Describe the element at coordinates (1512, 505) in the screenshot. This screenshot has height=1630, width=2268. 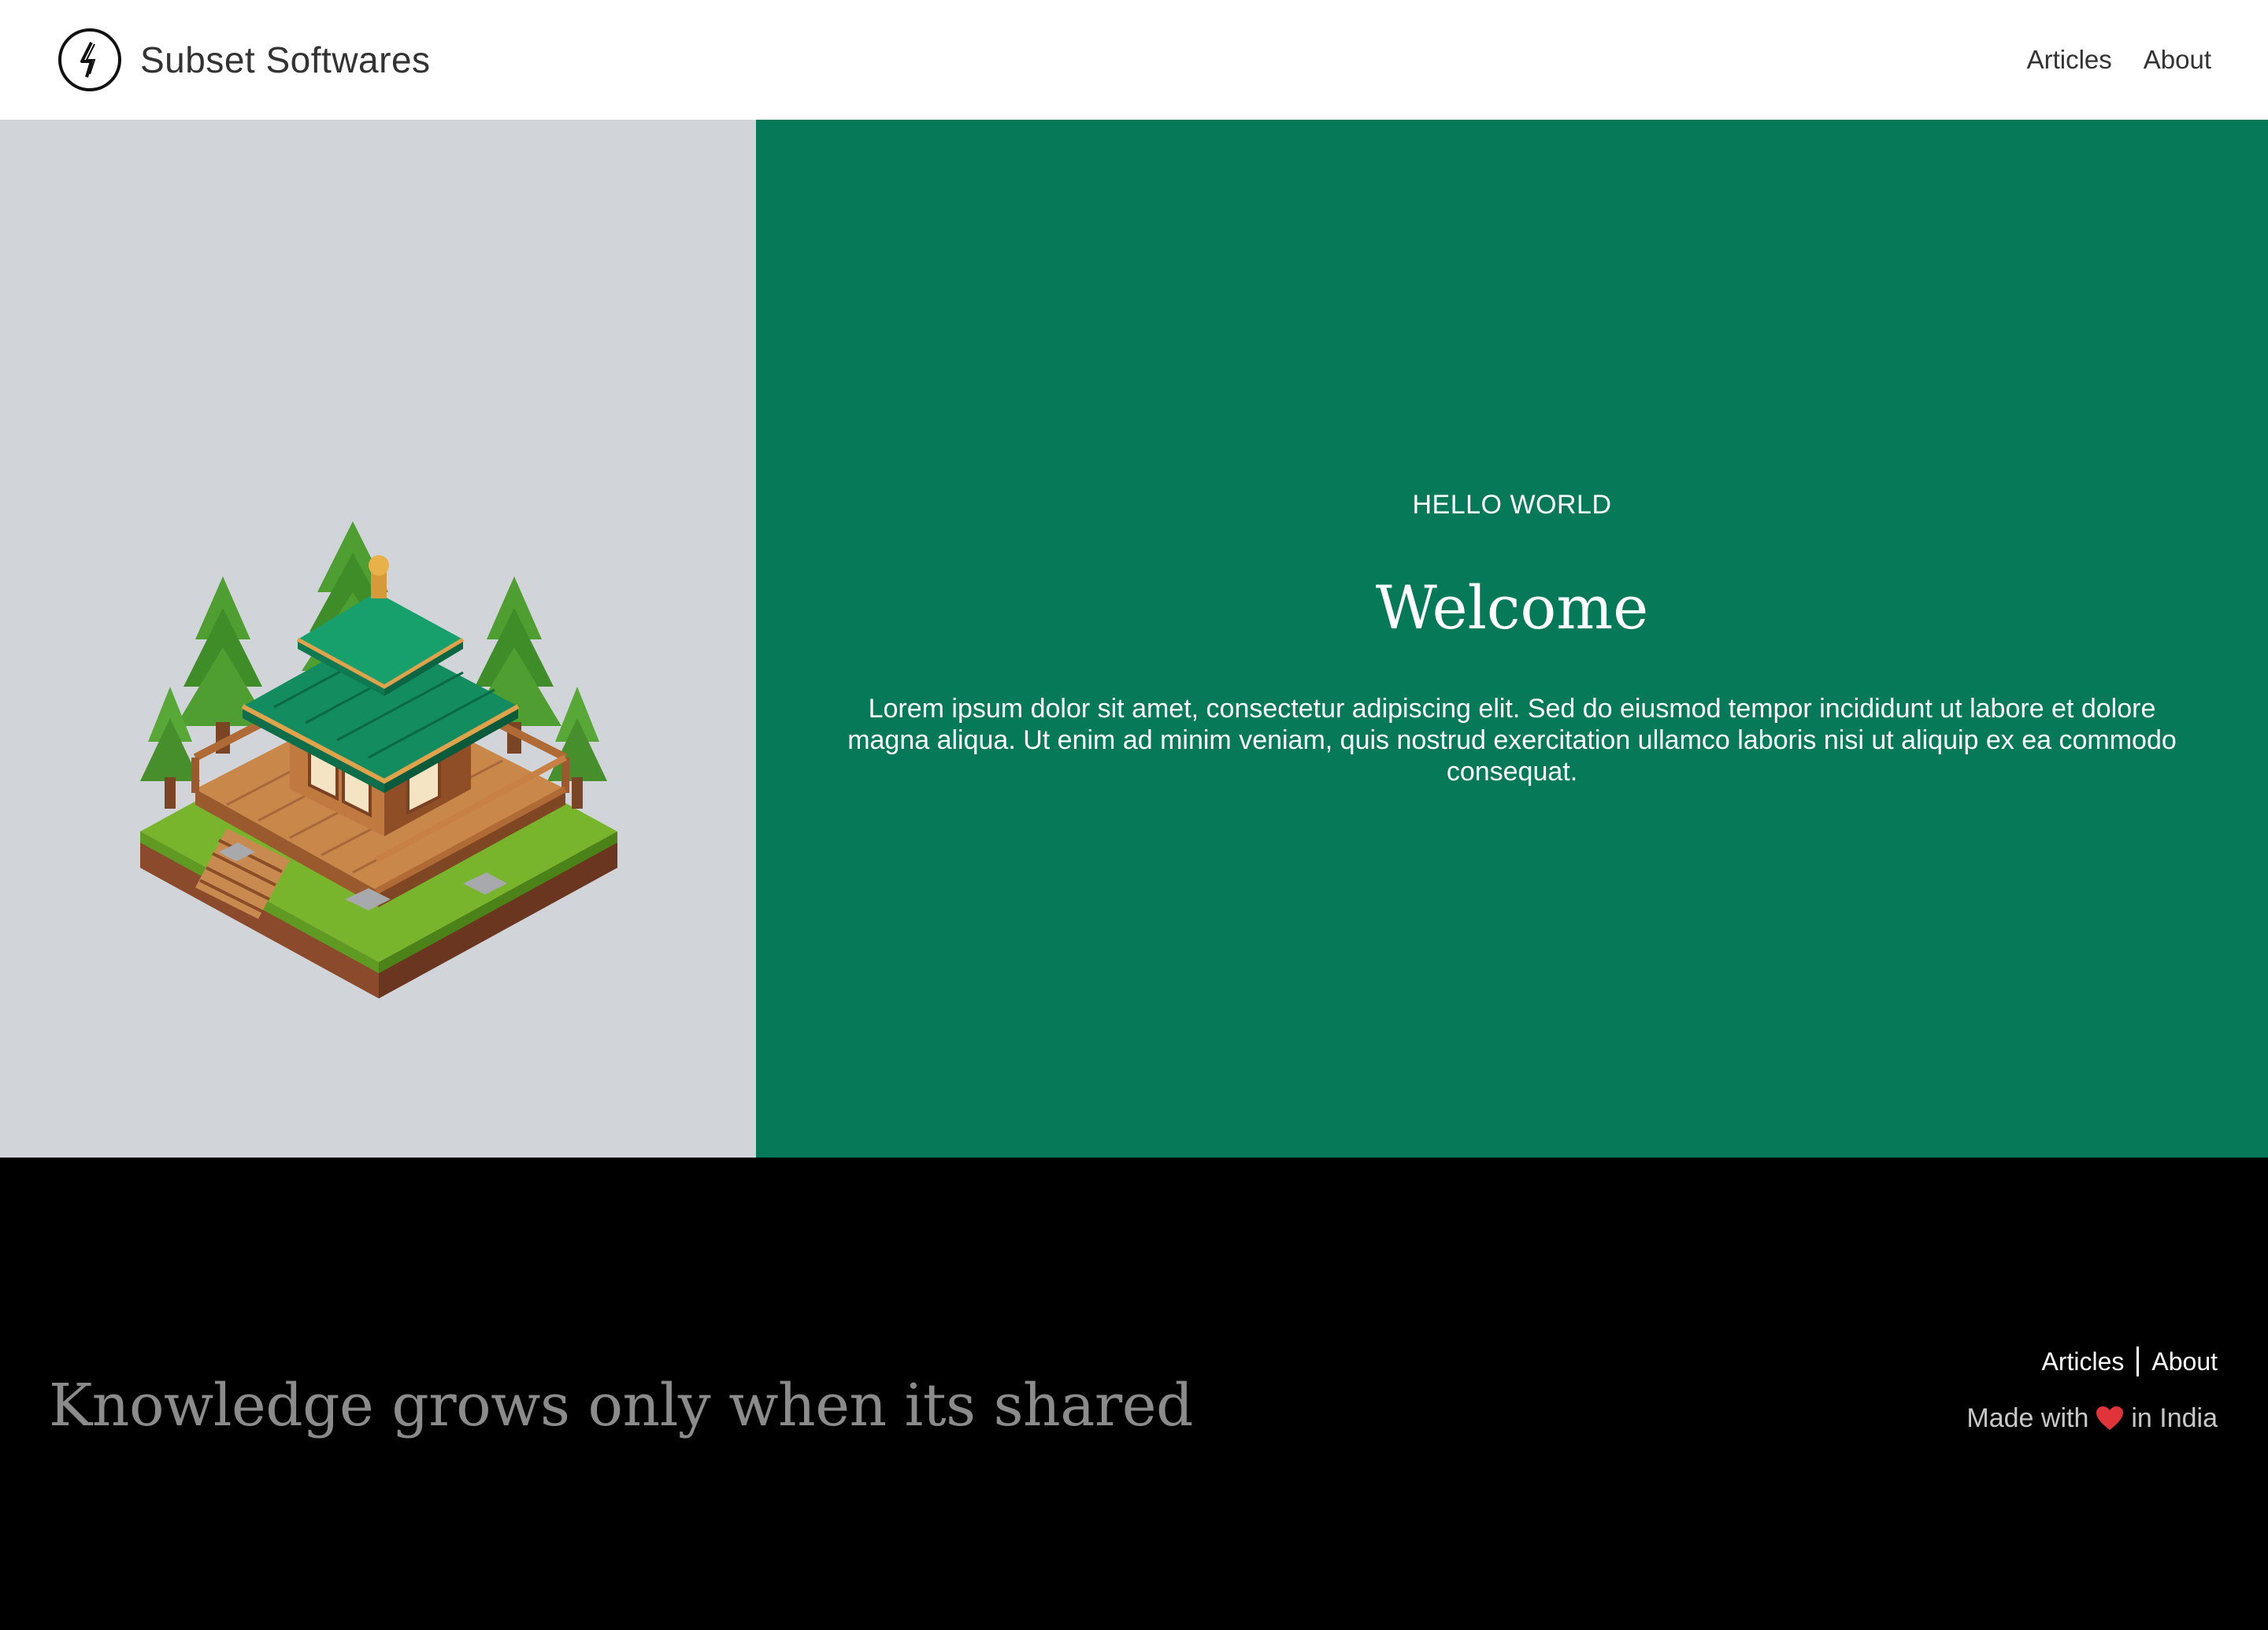
I see `hero-eyebrow: HELLO WORLD` at that location.